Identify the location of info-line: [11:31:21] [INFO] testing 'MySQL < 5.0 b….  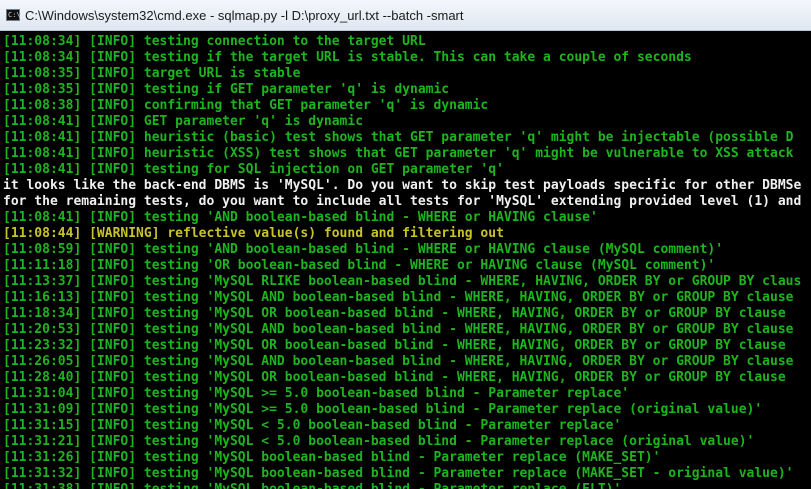
(379, 441).